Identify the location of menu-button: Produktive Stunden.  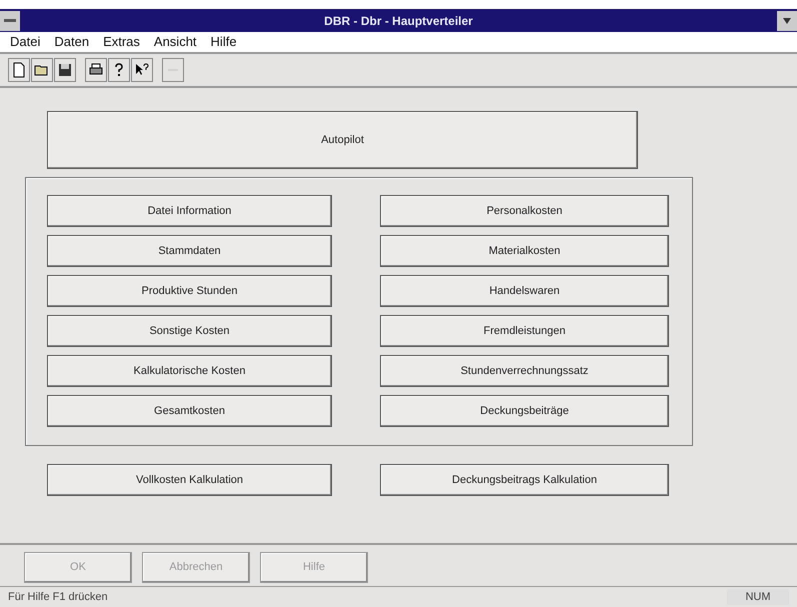
(189, 291).